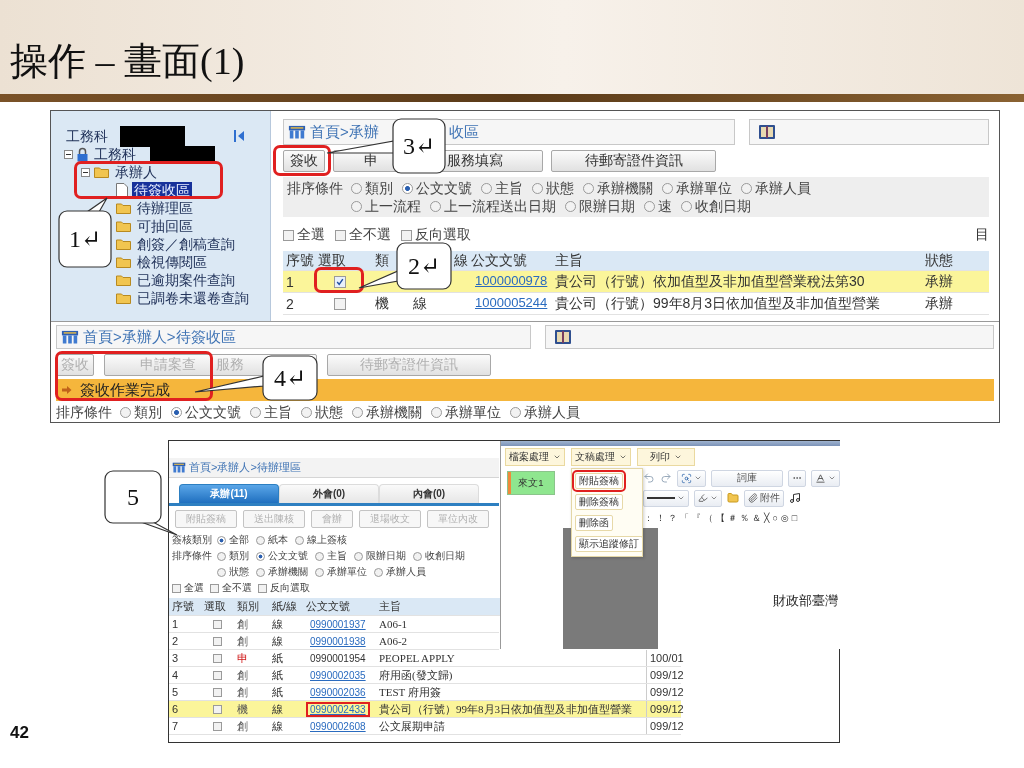 Image resolution: width=1024 pixels, height=768 pixels. Describe the element at coordinates (419, 146) in the screenshot. I see `callout-number: 3↵` at that location.